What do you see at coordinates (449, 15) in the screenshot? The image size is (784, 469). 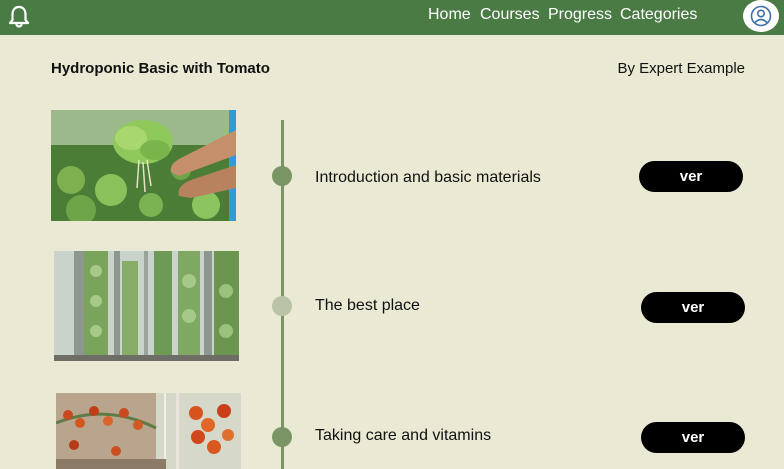 I see `nav-link-home: Home` at bounding box center [449, 15].